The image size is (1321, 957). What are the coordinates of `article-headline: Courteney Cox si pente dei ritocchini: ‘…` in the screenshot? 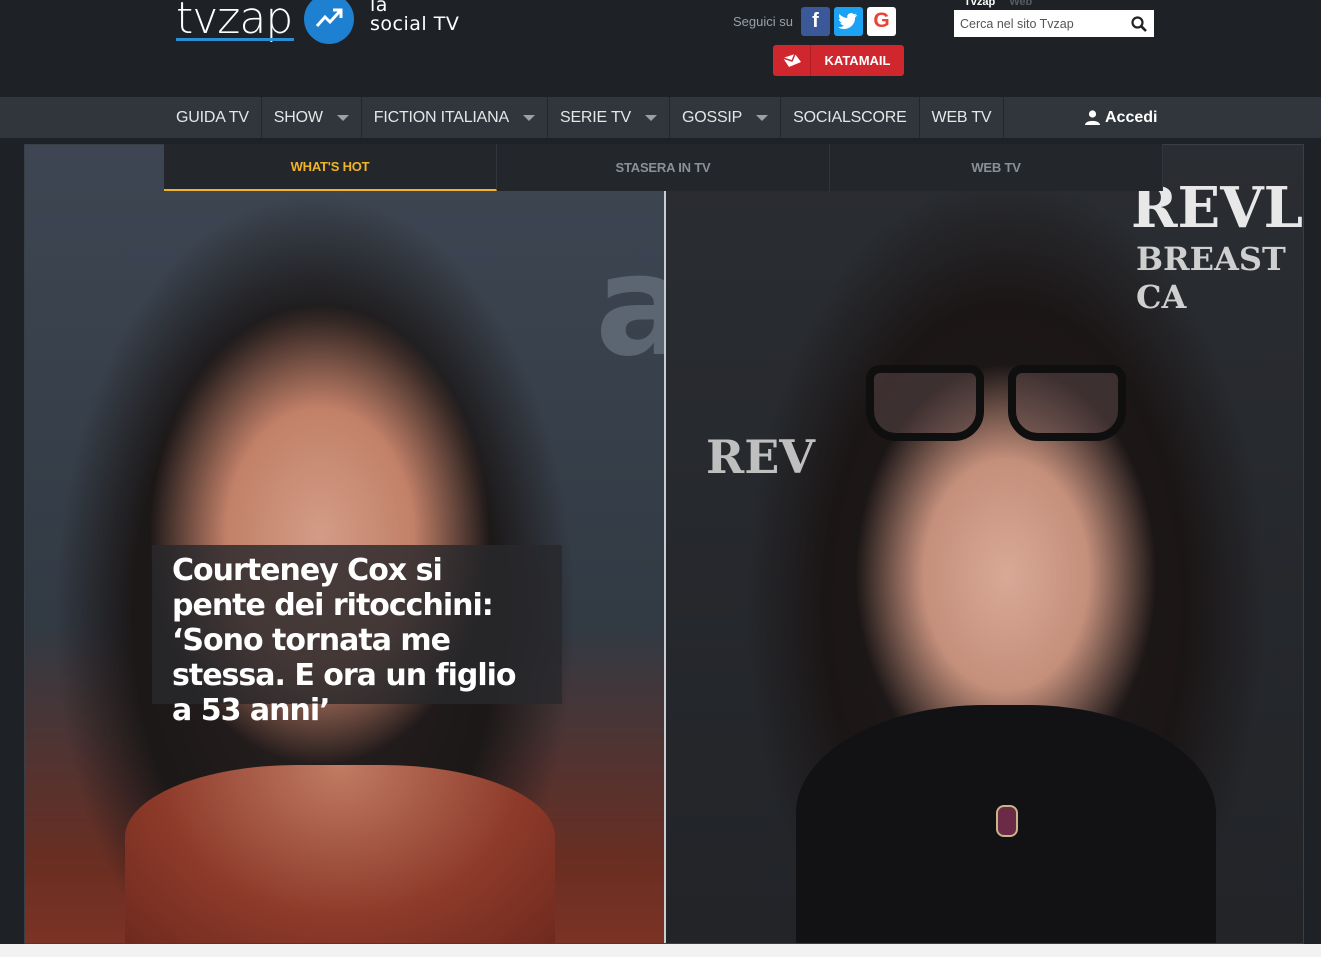 It's located at (357, 640).